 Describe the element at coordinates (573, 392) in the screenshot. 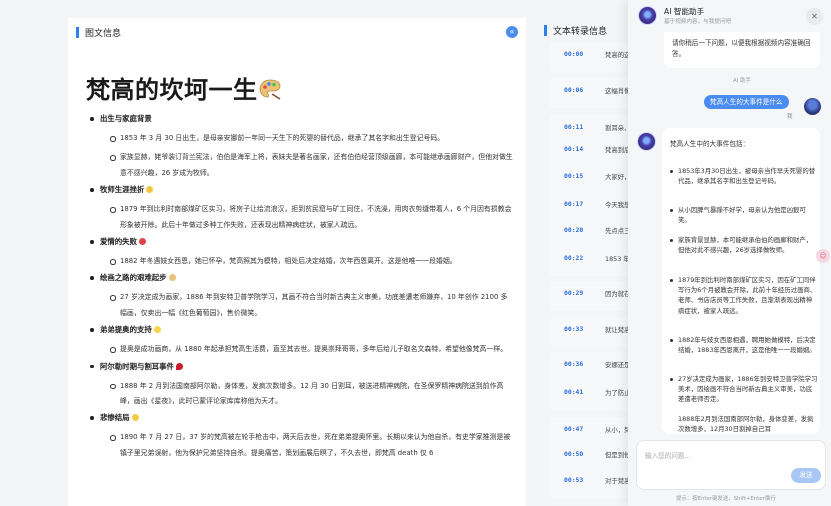

I see `timestamp: 00:41` at that location.